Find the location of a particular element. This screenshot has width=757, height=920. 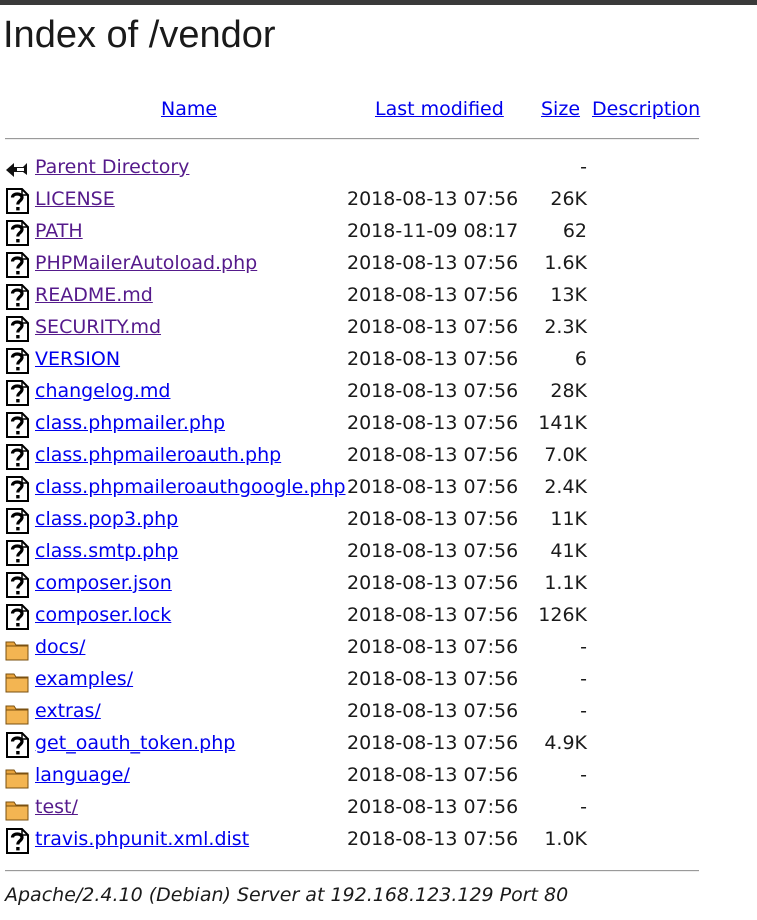

directory-row: test/2018-08-13 07:56 - is located at coordinates (378, 809).